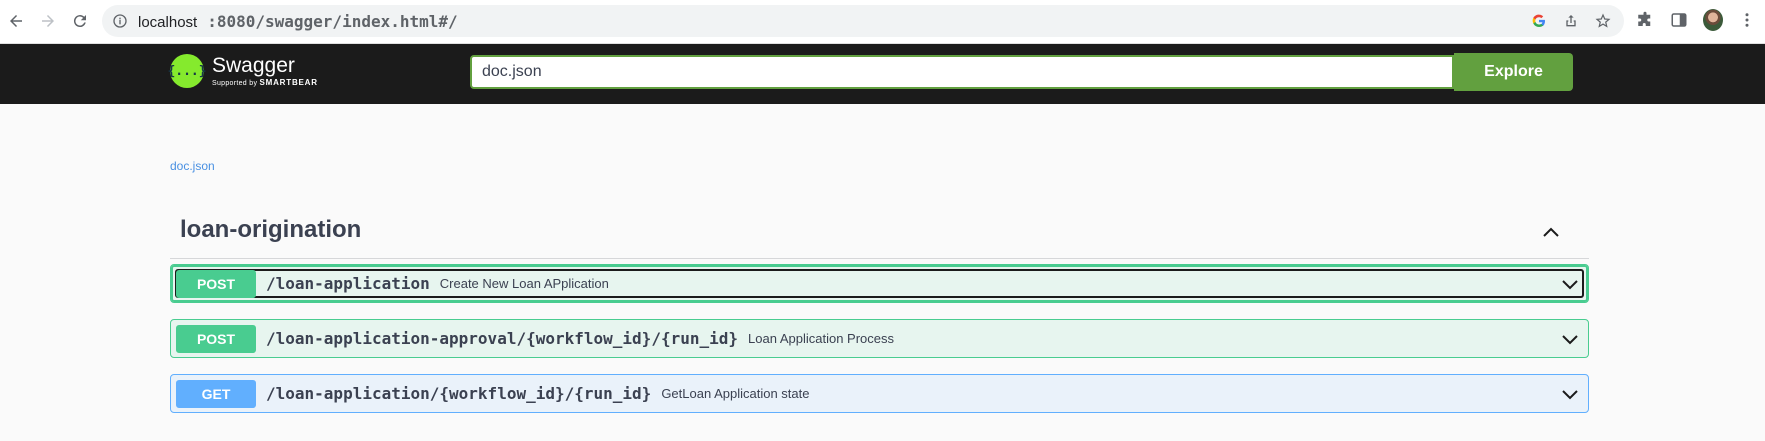 The image size is (1765, 441). I want to click on share-icon, so click(1571, 21).